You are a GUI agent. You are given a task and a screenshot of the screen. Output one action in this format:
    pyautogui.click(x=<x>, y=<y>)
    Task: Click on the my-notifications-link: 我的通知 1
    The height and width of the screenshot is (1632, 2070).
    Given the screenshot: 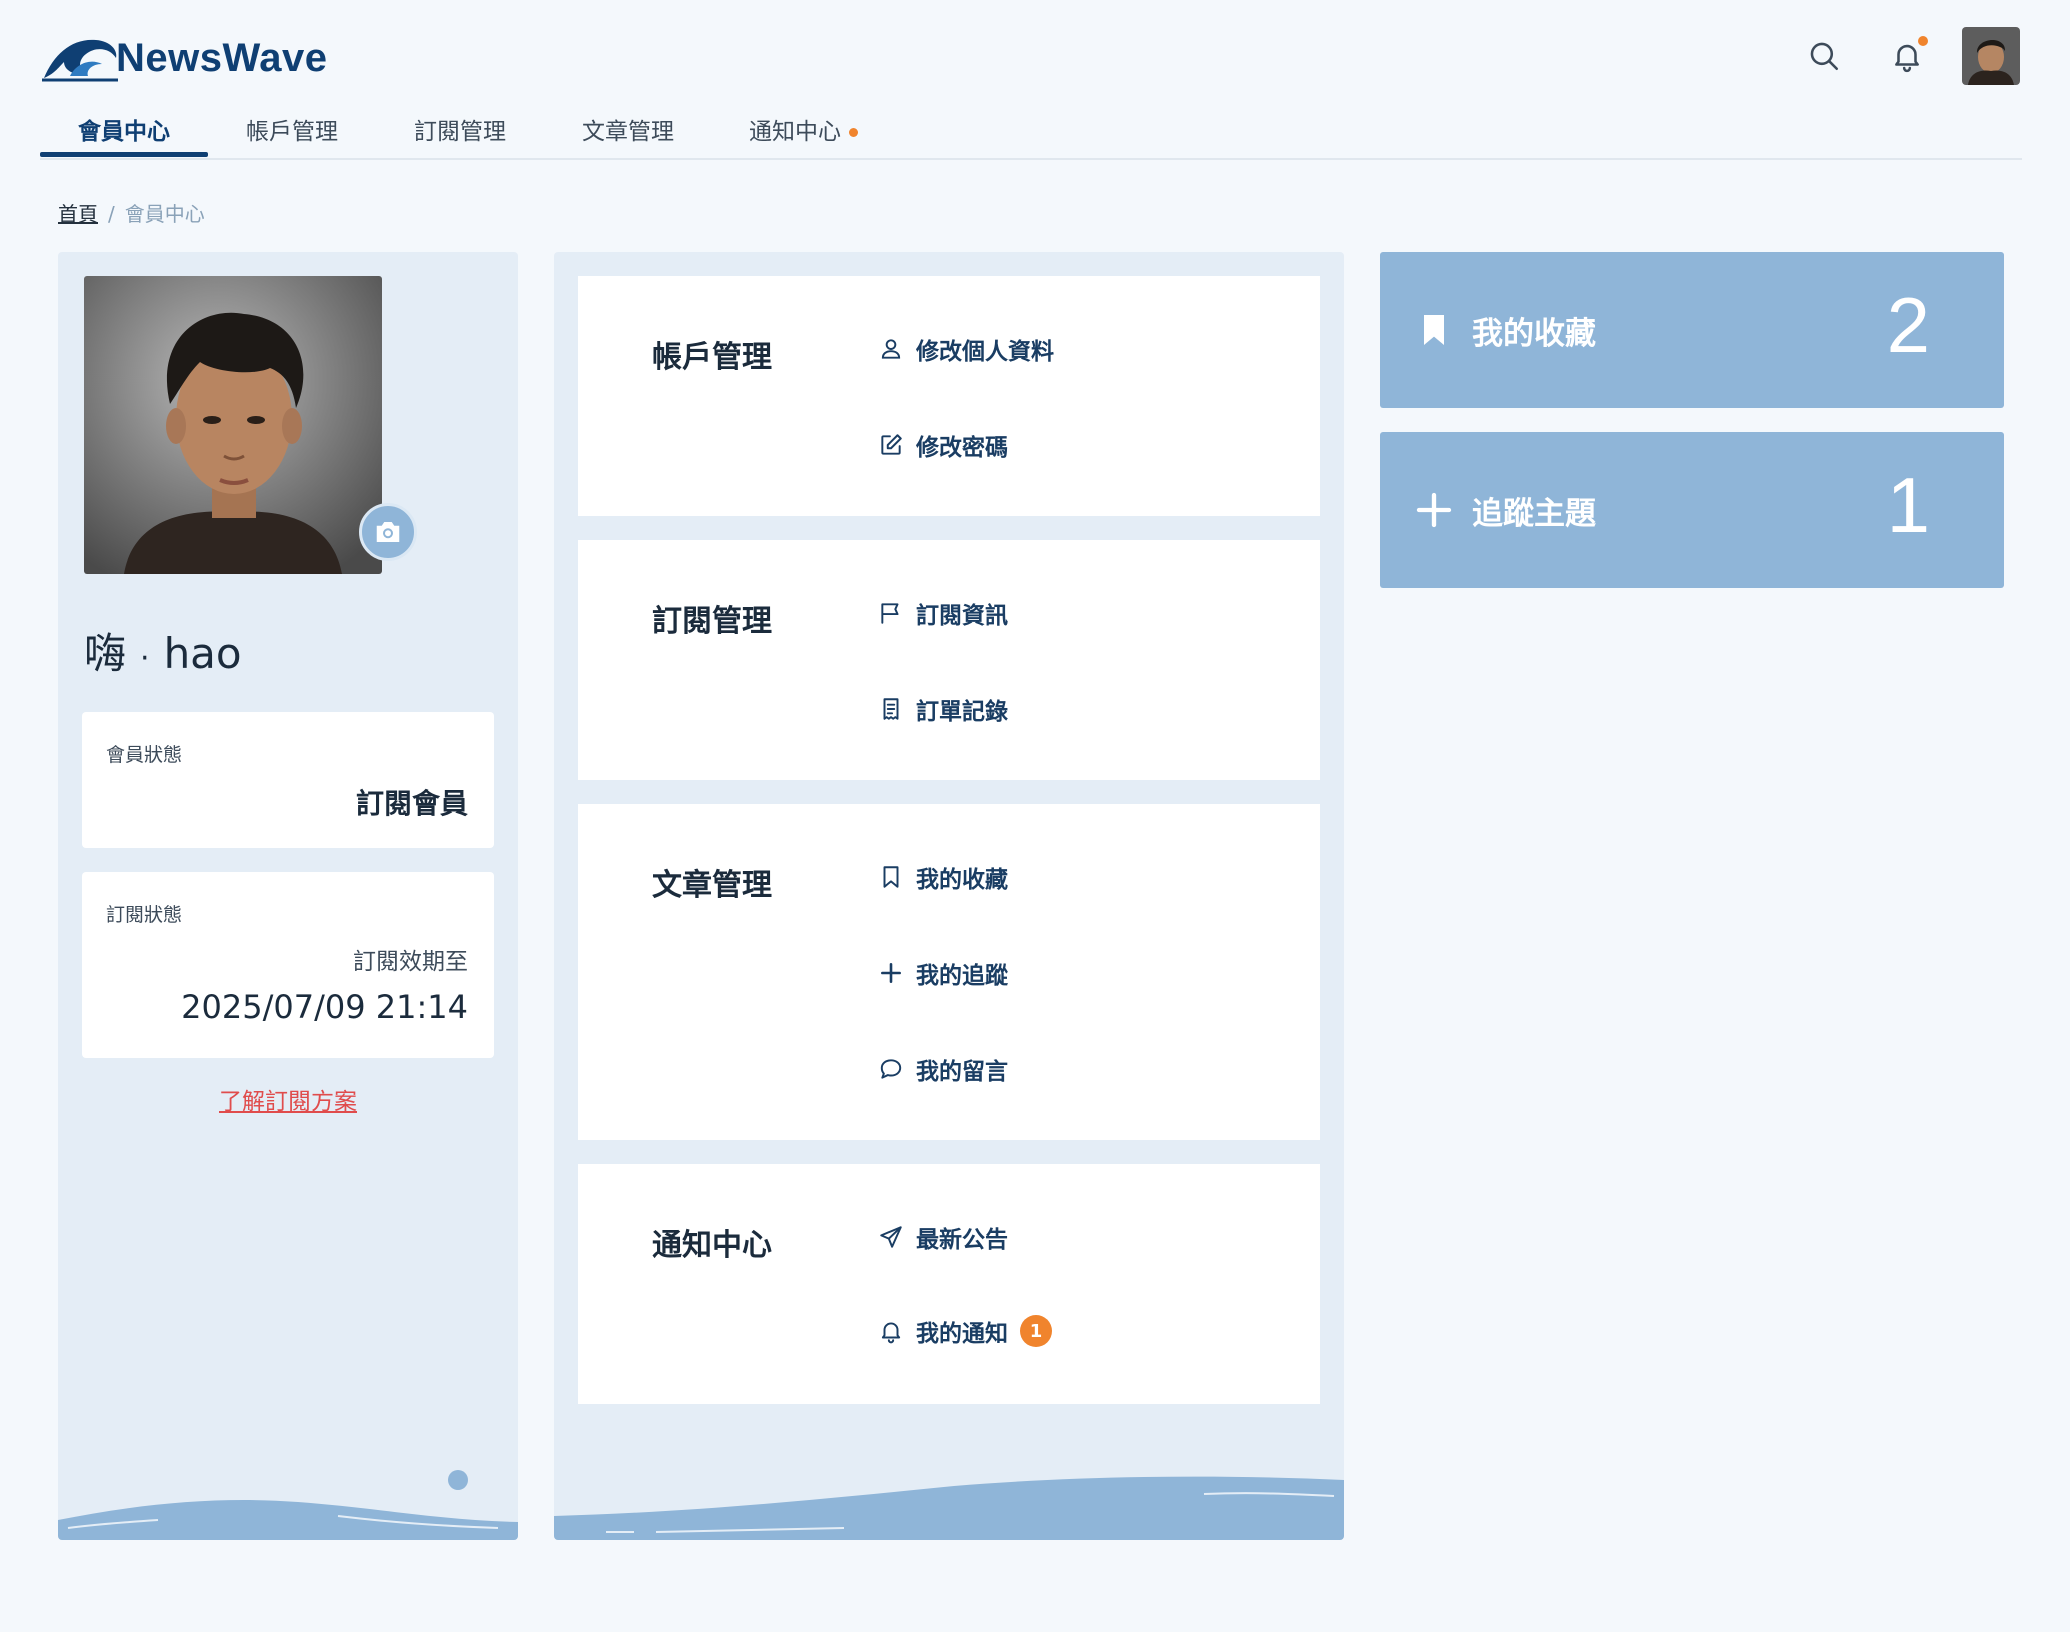 What is the action you would take?
    pyautogui.click(x=965, y=1331)
    